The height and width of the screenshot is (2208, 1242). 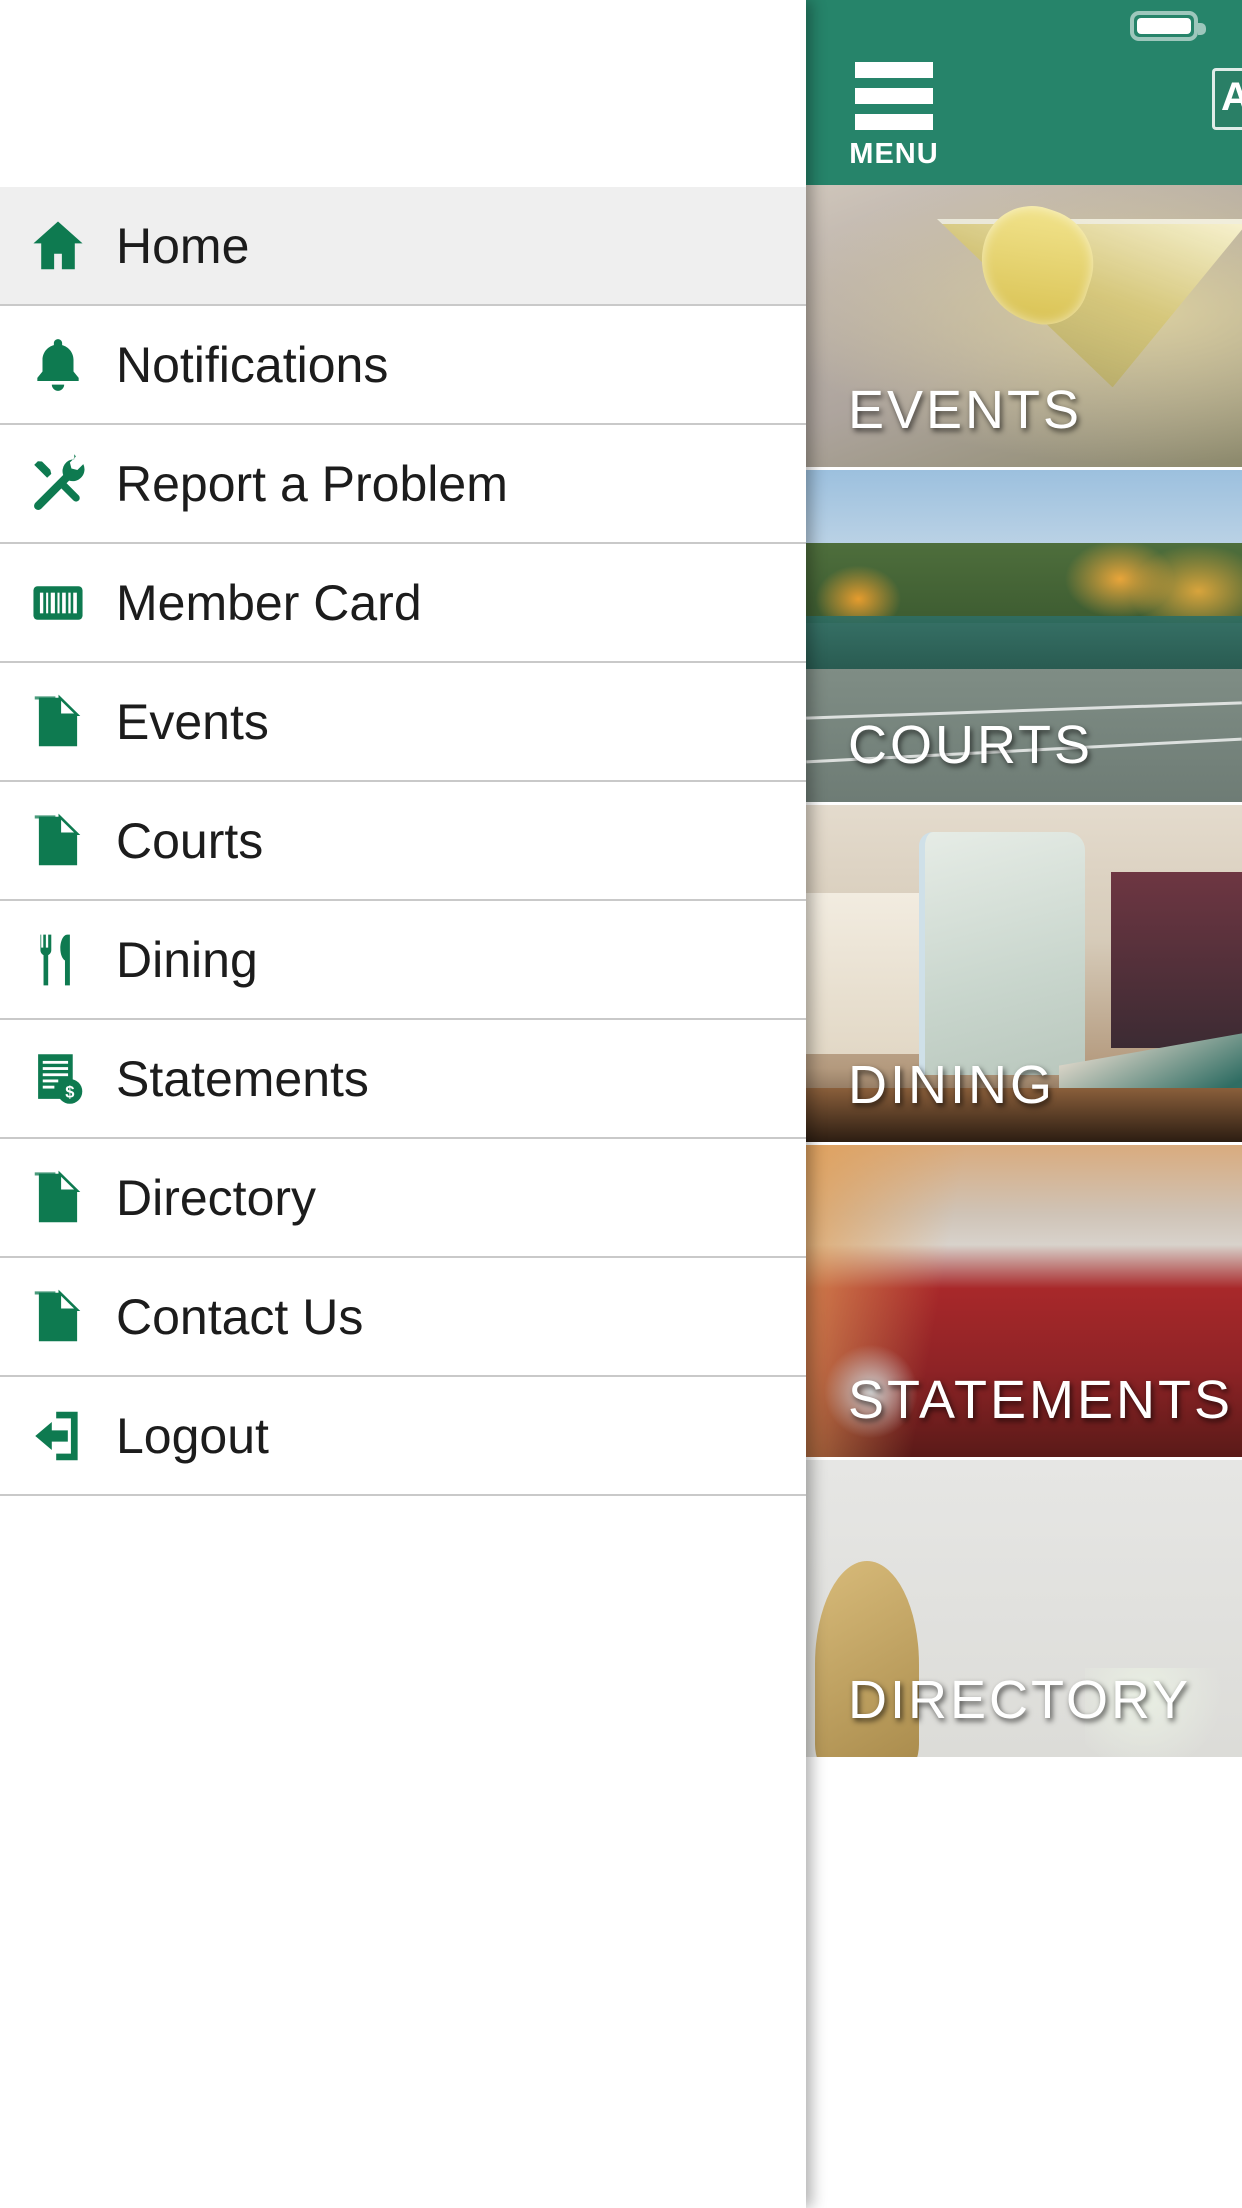 I want to click on fork-knife-icon, so click(x=58, y=960).